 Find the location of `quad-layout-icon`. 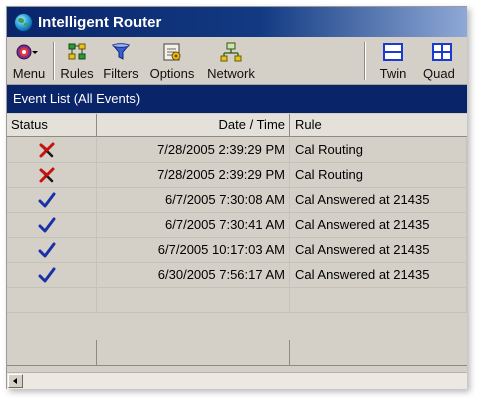

quad-layout-icon is located at coordinates (442, 52).